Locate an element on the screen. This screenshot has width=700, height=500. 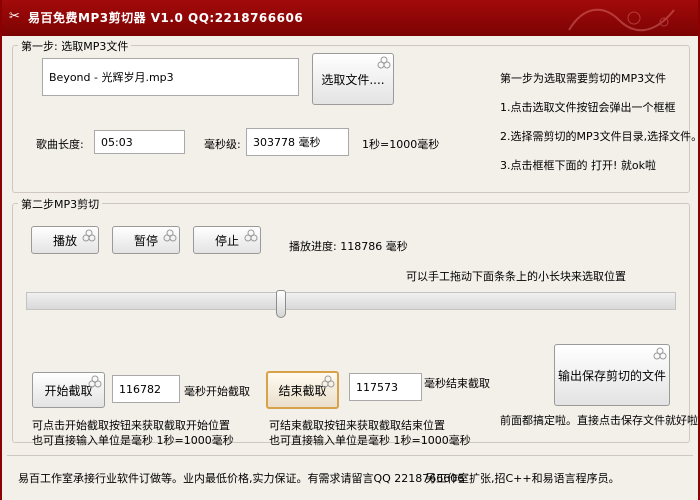
start-help-2: 也可直接输入单位是毫秒 1秒=1000毫秒 is located at coordinates (133, 440).